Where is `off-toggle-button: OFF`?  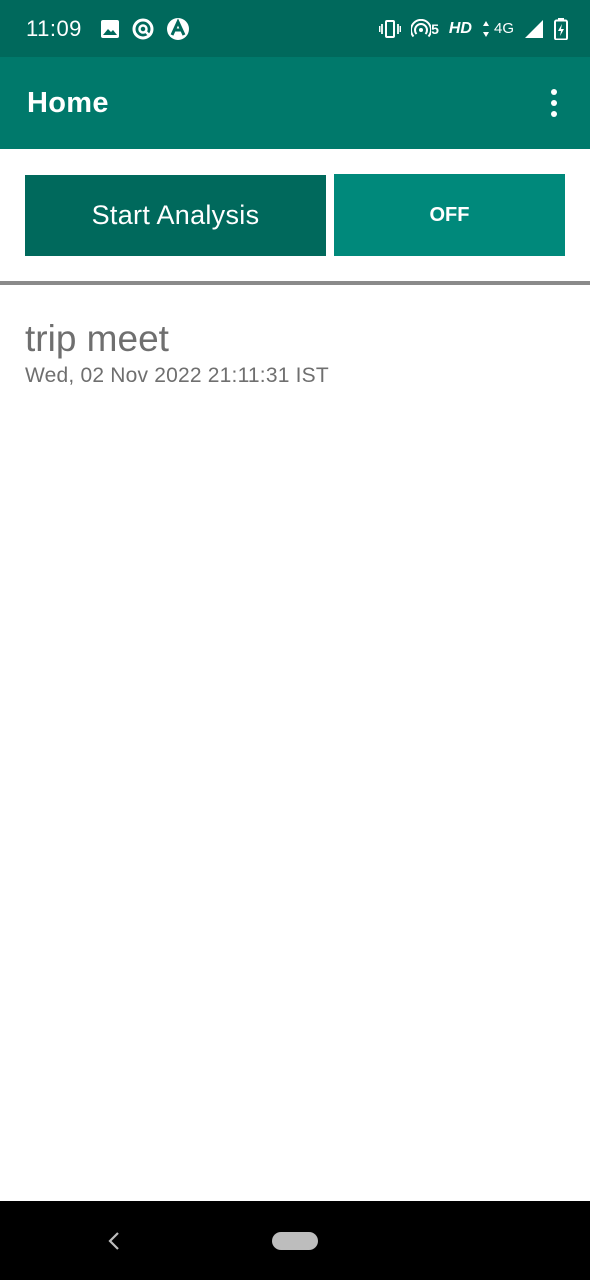
off-toggle-button: OFF is located at coordinates (449, 215).